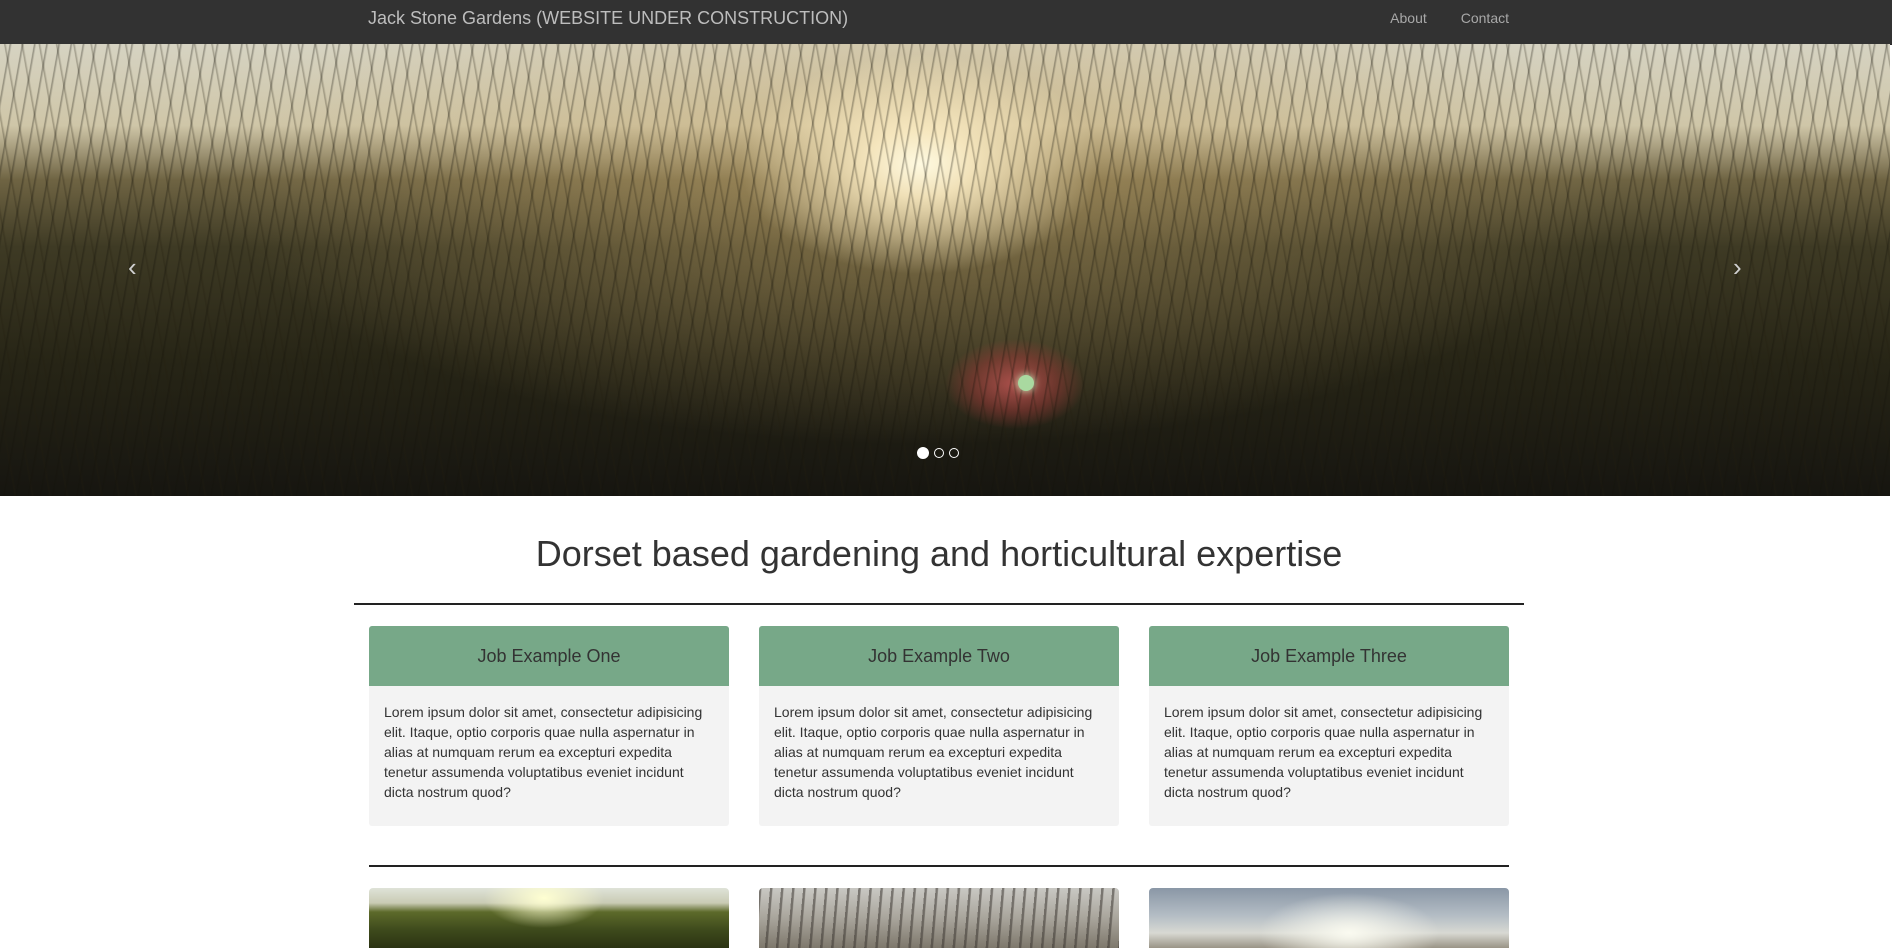 Image resolution: width=1892 pixels, height=948 pixels. I want to click on gallery-image-woodland, so click(939, 918).